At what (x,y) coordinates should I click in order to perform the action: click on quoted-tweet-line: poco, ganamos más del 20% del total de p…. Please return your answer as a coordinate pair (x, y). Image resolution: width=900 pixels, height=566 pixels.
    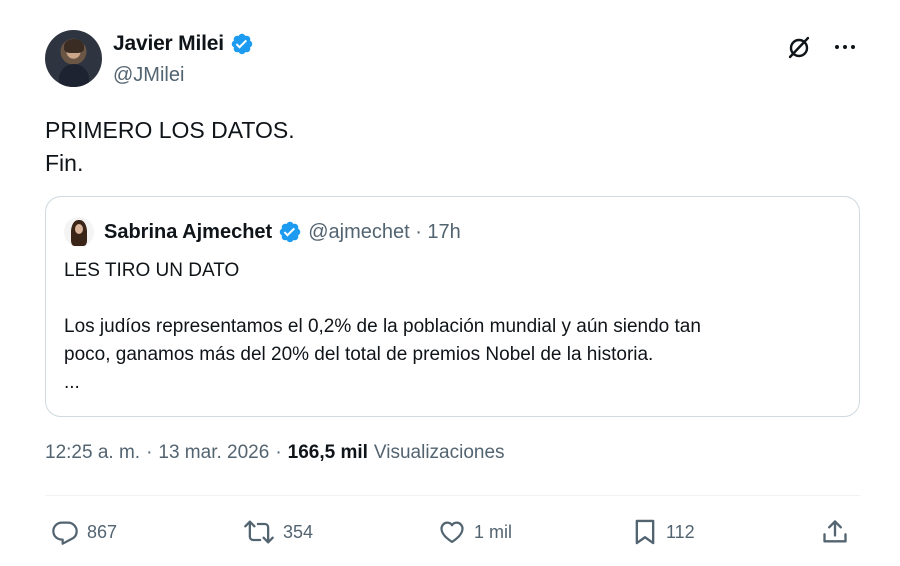
    Looking at the image, I should click on (359, 354).